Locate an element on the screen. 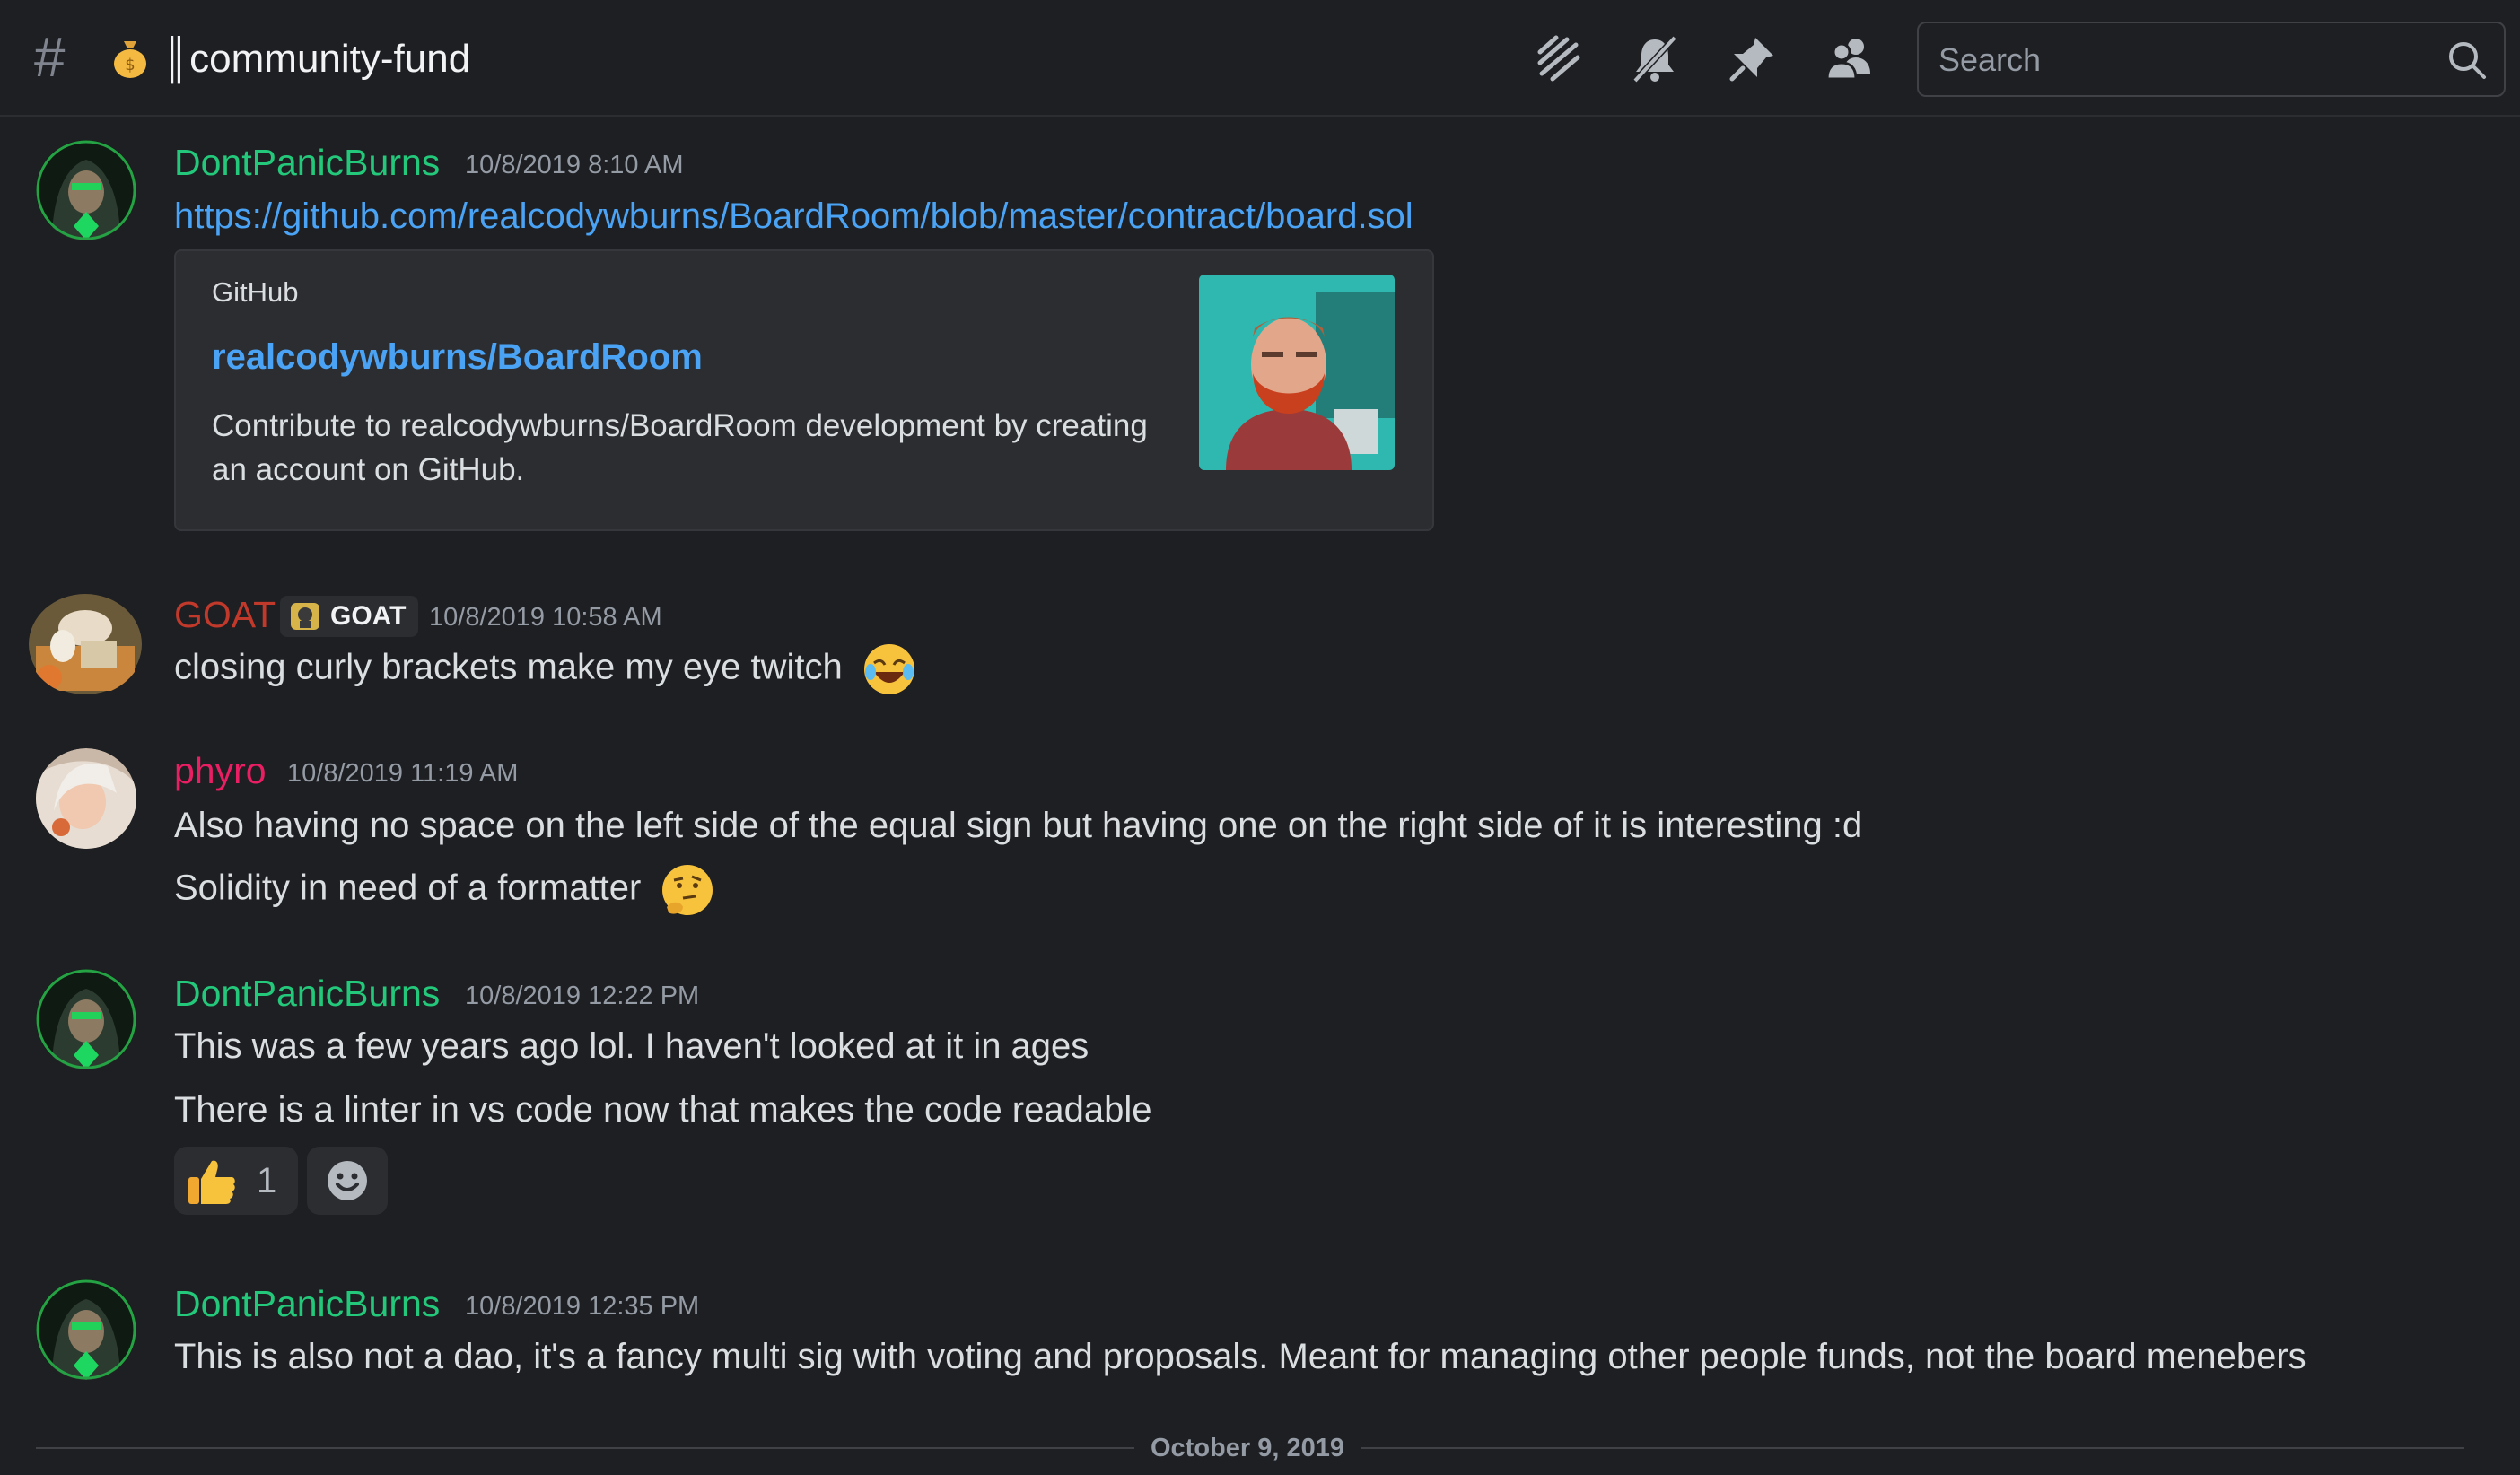  text-channel-icon: # is located at coordinates (50, 58).